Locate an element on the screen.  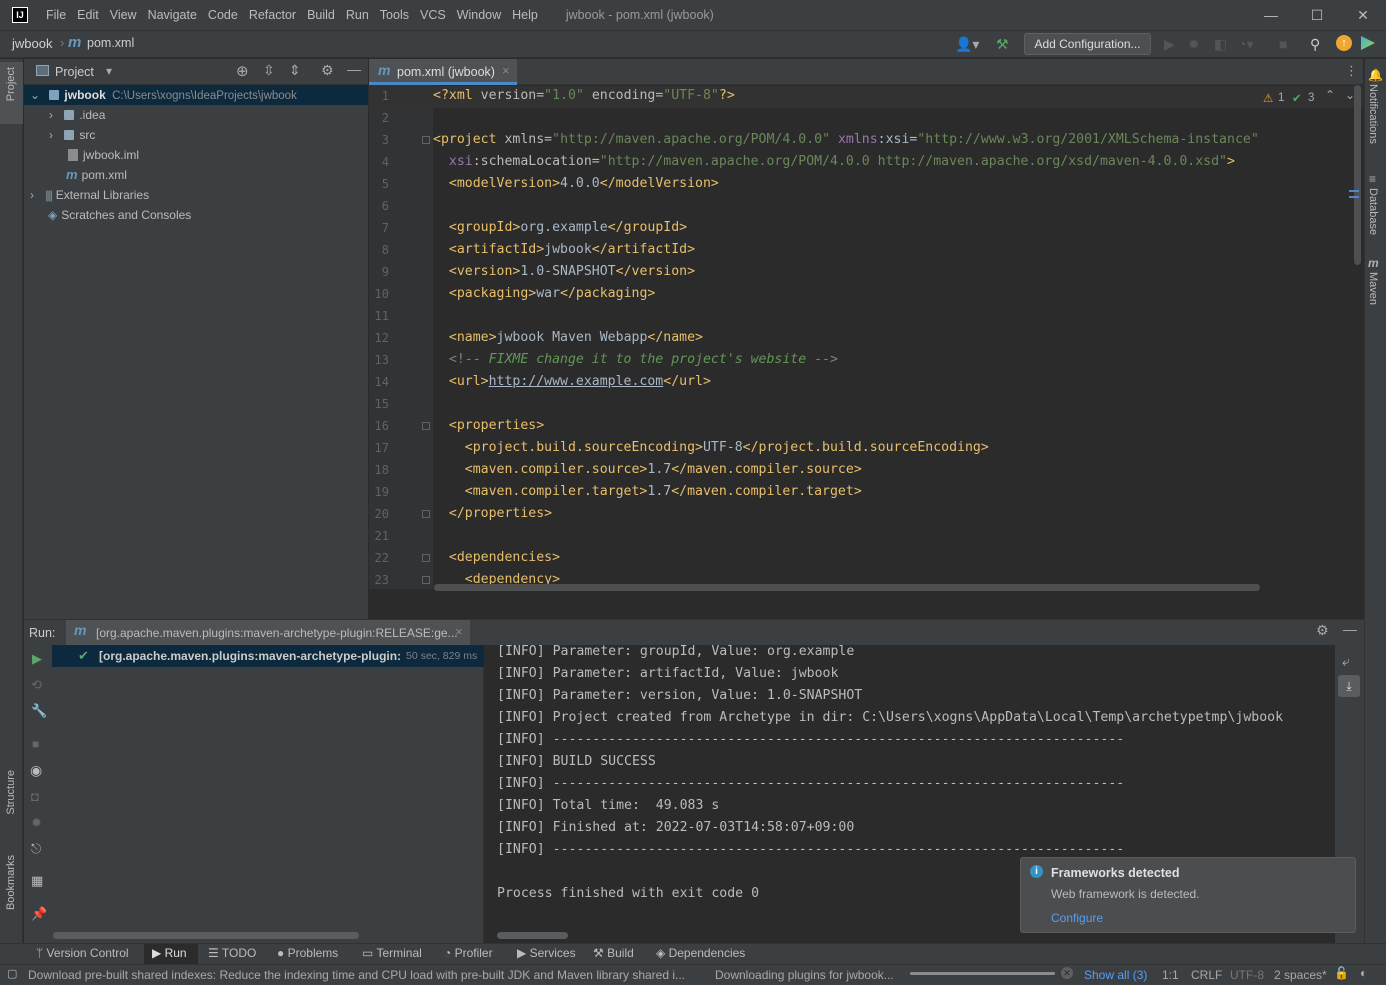
status-window-icon: ▢ is located at coordinates (12, 973).